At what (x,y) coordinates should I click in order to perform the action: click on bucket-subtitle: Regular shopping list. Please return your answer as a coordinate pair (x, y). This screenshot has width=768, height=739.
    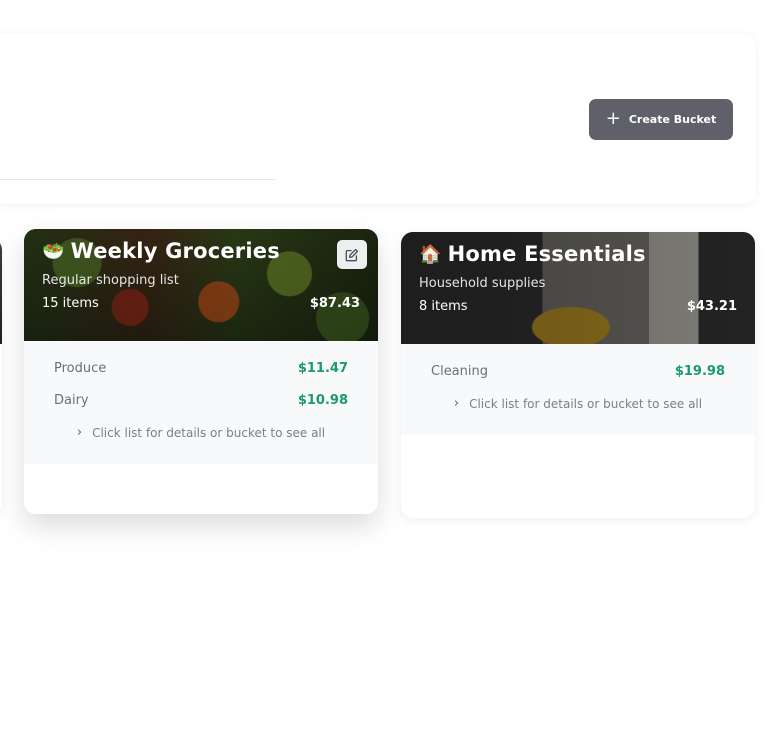
    Looking at the image, I should click on (110, 280).